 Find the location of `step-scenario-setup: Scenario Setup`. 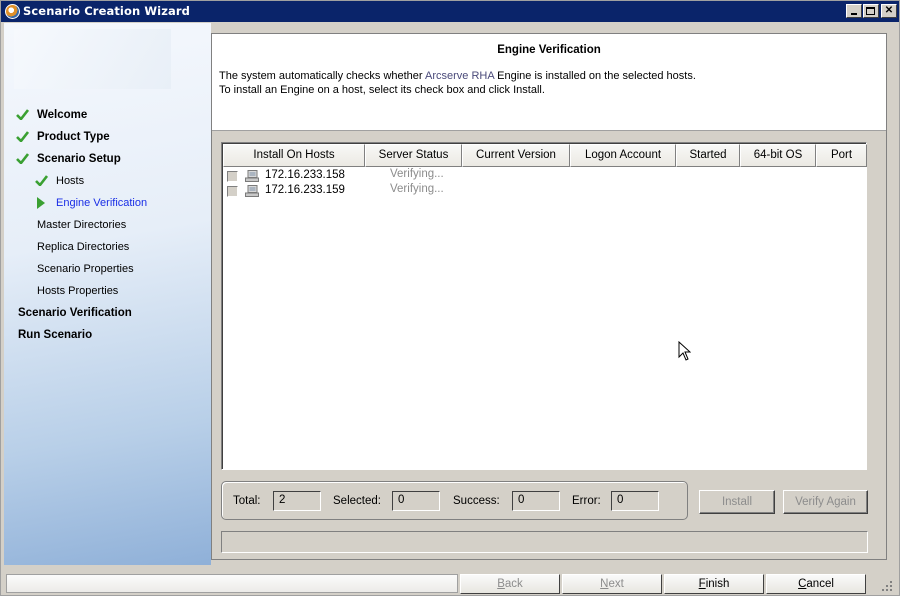

step-scenario-setup: Scenario Setup is located at coordinates (68, 159).